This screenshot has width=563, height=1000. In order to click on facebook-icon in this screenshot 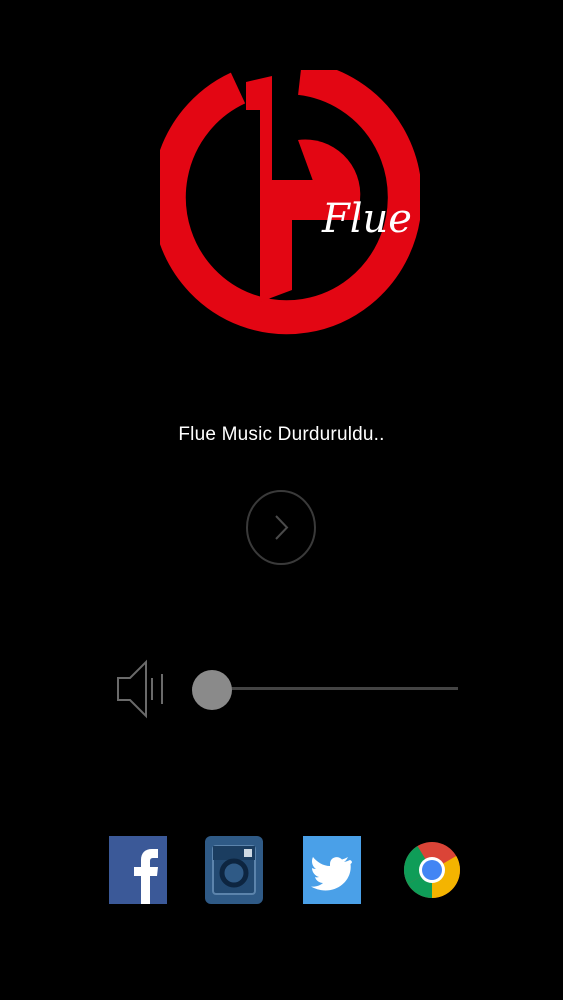, I will do `click(138, 870)`.